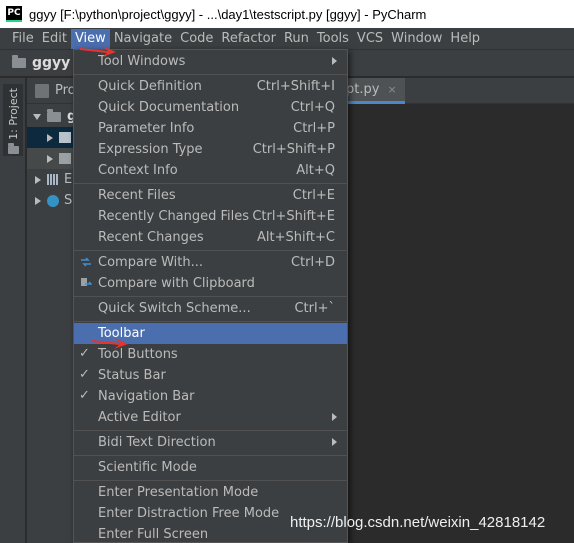 This screenshot has height=543, width=574. What do you see at coordinates (312, 107) in the screenshot?
I see `menu-item-shortcut: Ctrl+Q` at bounding box center [312, 107].